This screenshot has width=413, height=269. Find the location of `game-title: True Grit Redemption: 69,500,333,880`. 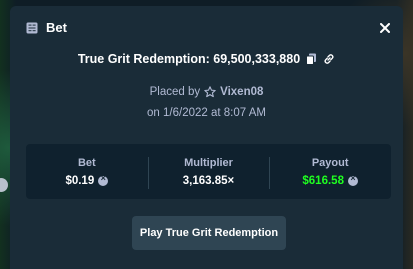

game-title: True Grit Redemption: 69,500,333,880 is located at coordinates (189, 59).